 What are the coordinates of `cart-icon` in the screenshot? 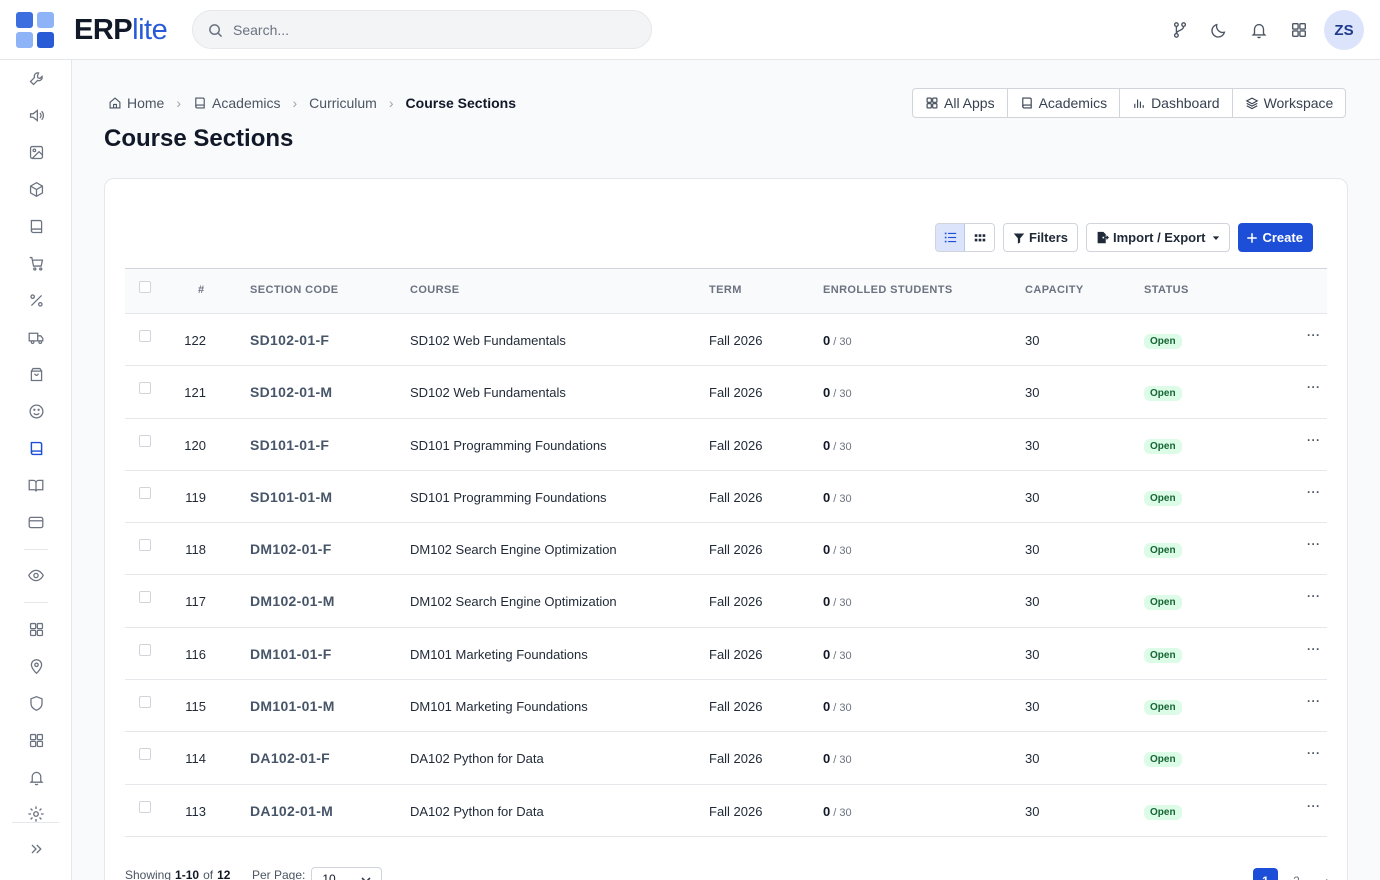 It's located at (36, 263).